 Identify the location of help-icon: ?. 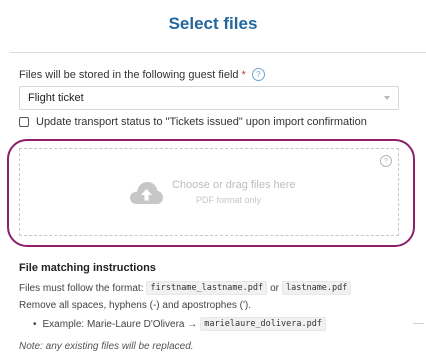
(258, 74).